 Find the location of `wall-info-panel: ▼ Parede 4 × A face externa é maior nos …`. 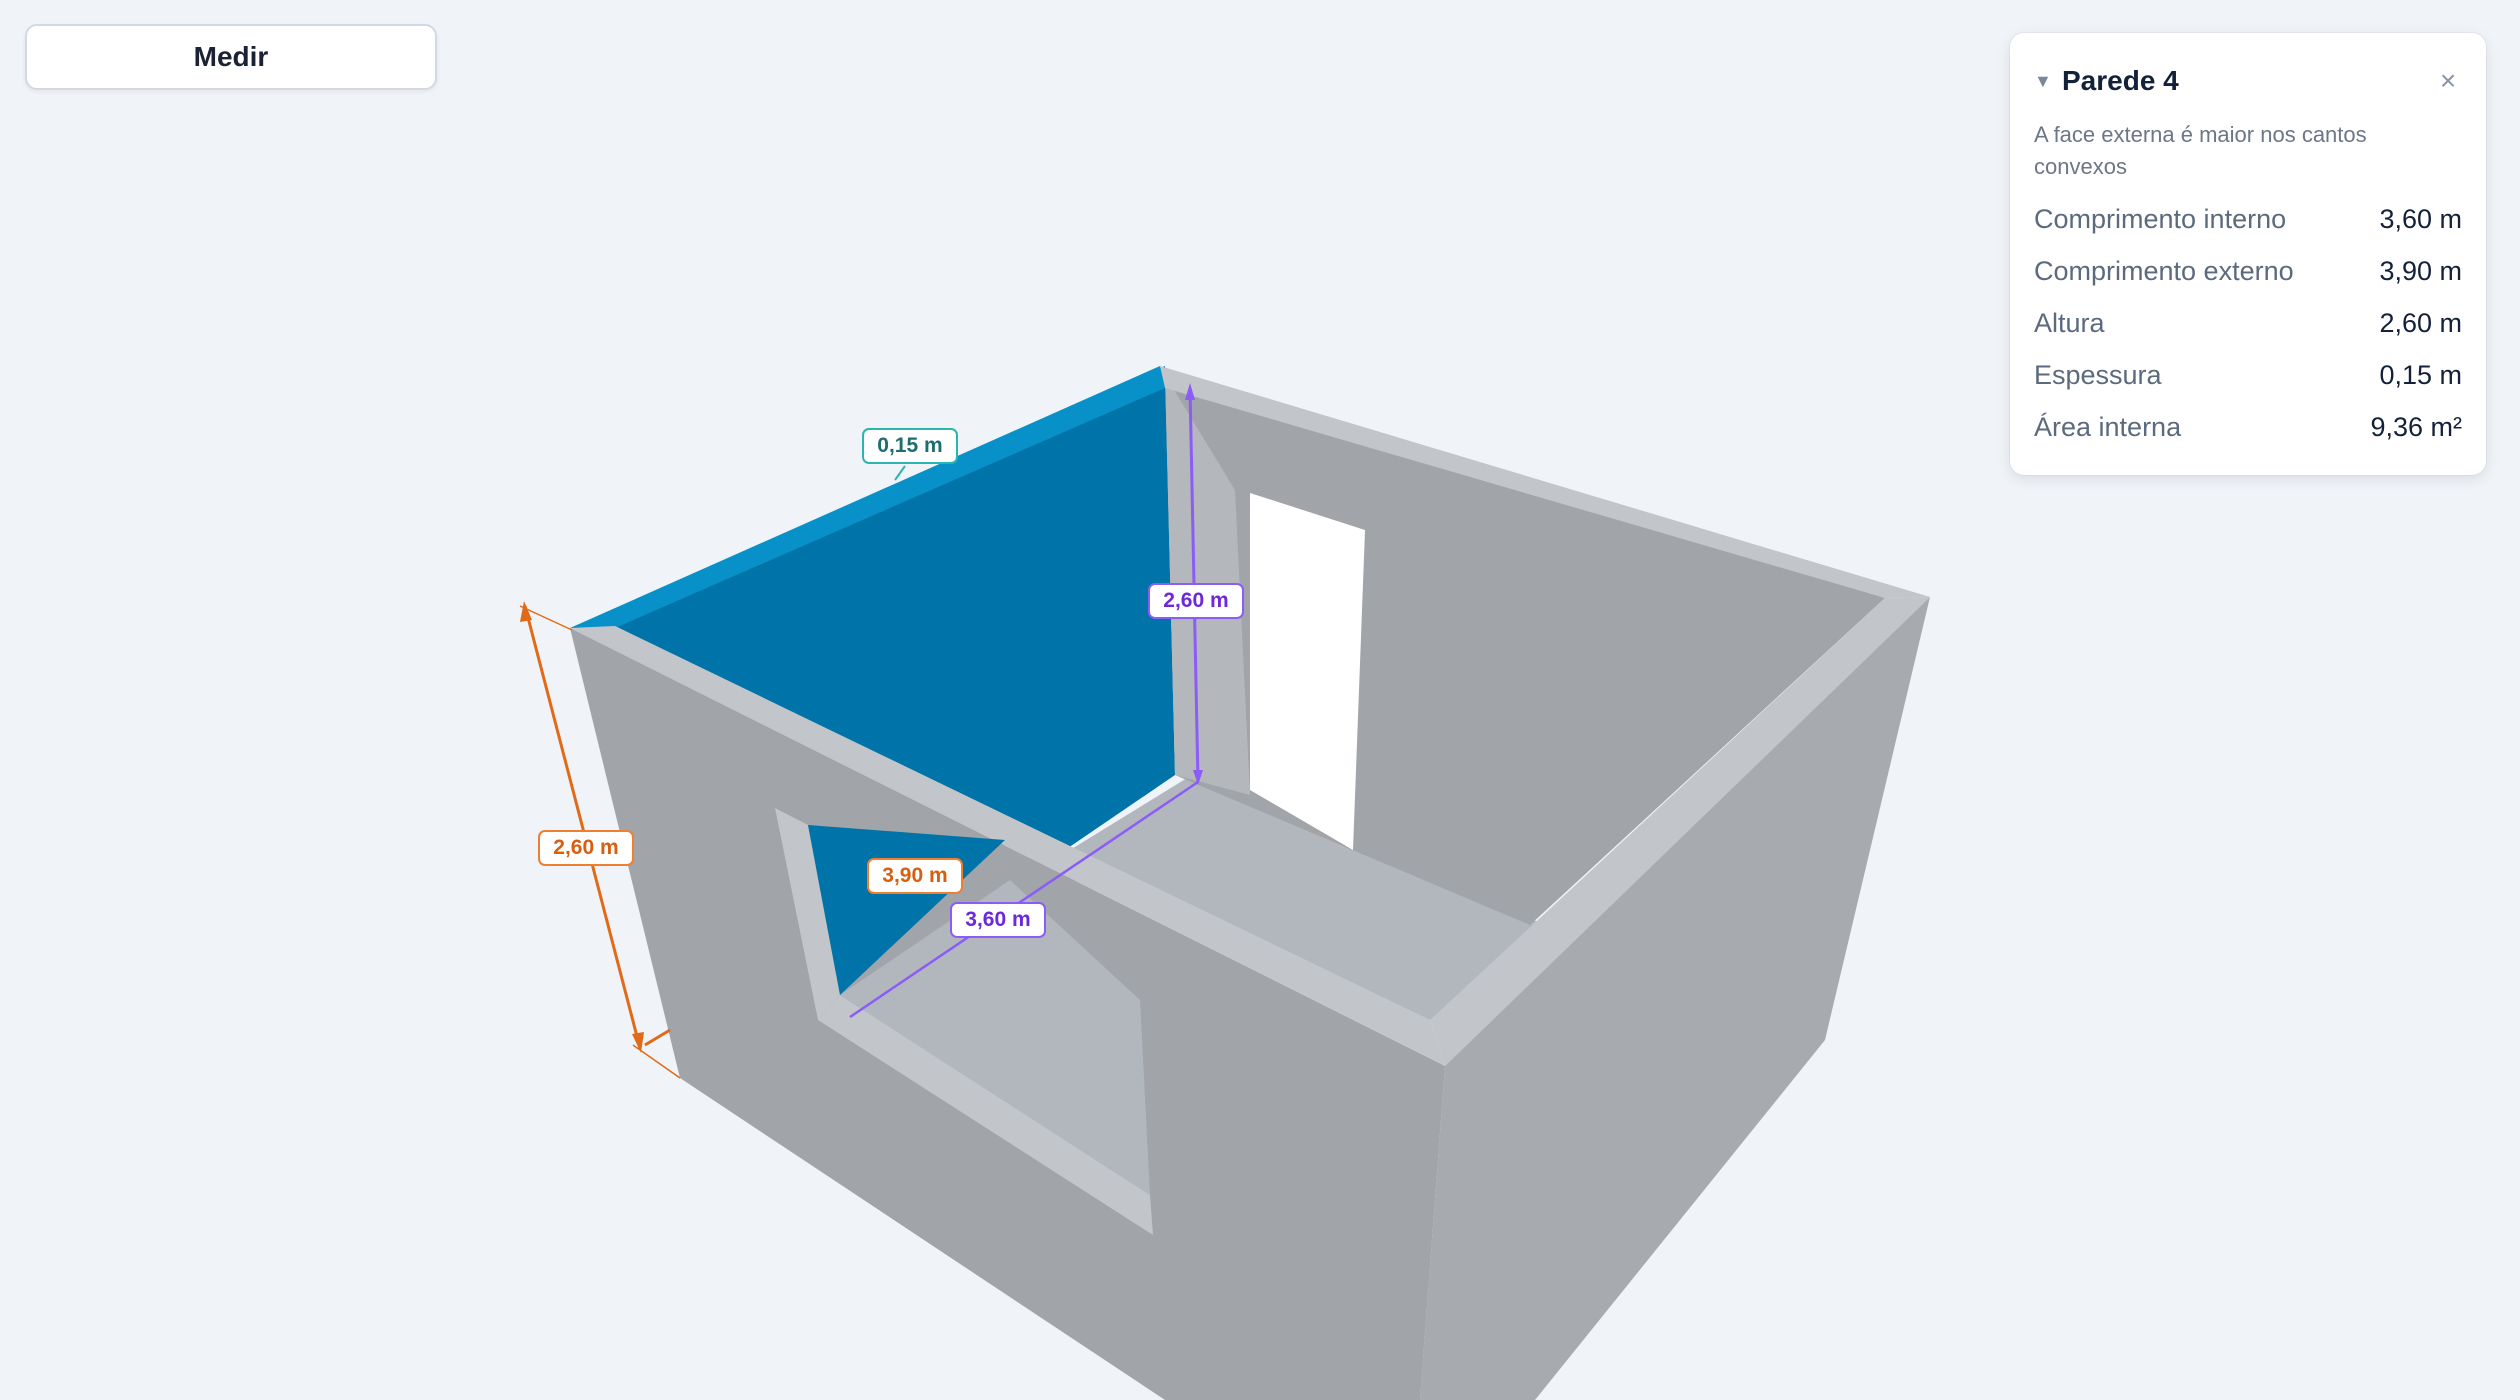

wall-info-panel: ▼ Parede 4 × A face externa é maior nos … is located at coordinates (2248, 254).